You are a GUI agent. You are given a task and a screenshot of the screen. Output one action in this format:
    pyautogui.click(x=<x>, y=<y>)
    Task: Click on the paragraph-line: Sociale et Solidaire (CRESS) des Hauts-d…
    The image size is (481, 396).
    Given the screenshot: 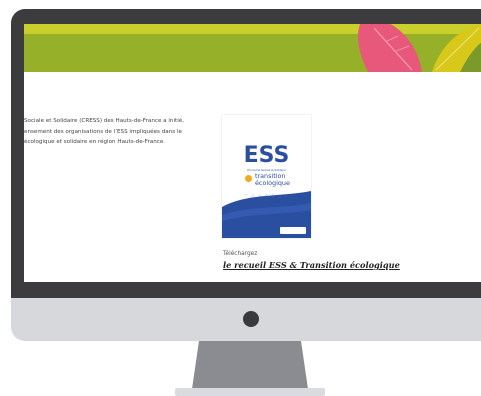 What is the action you would take?
    pyautogui.click(x=104, y=121)
    